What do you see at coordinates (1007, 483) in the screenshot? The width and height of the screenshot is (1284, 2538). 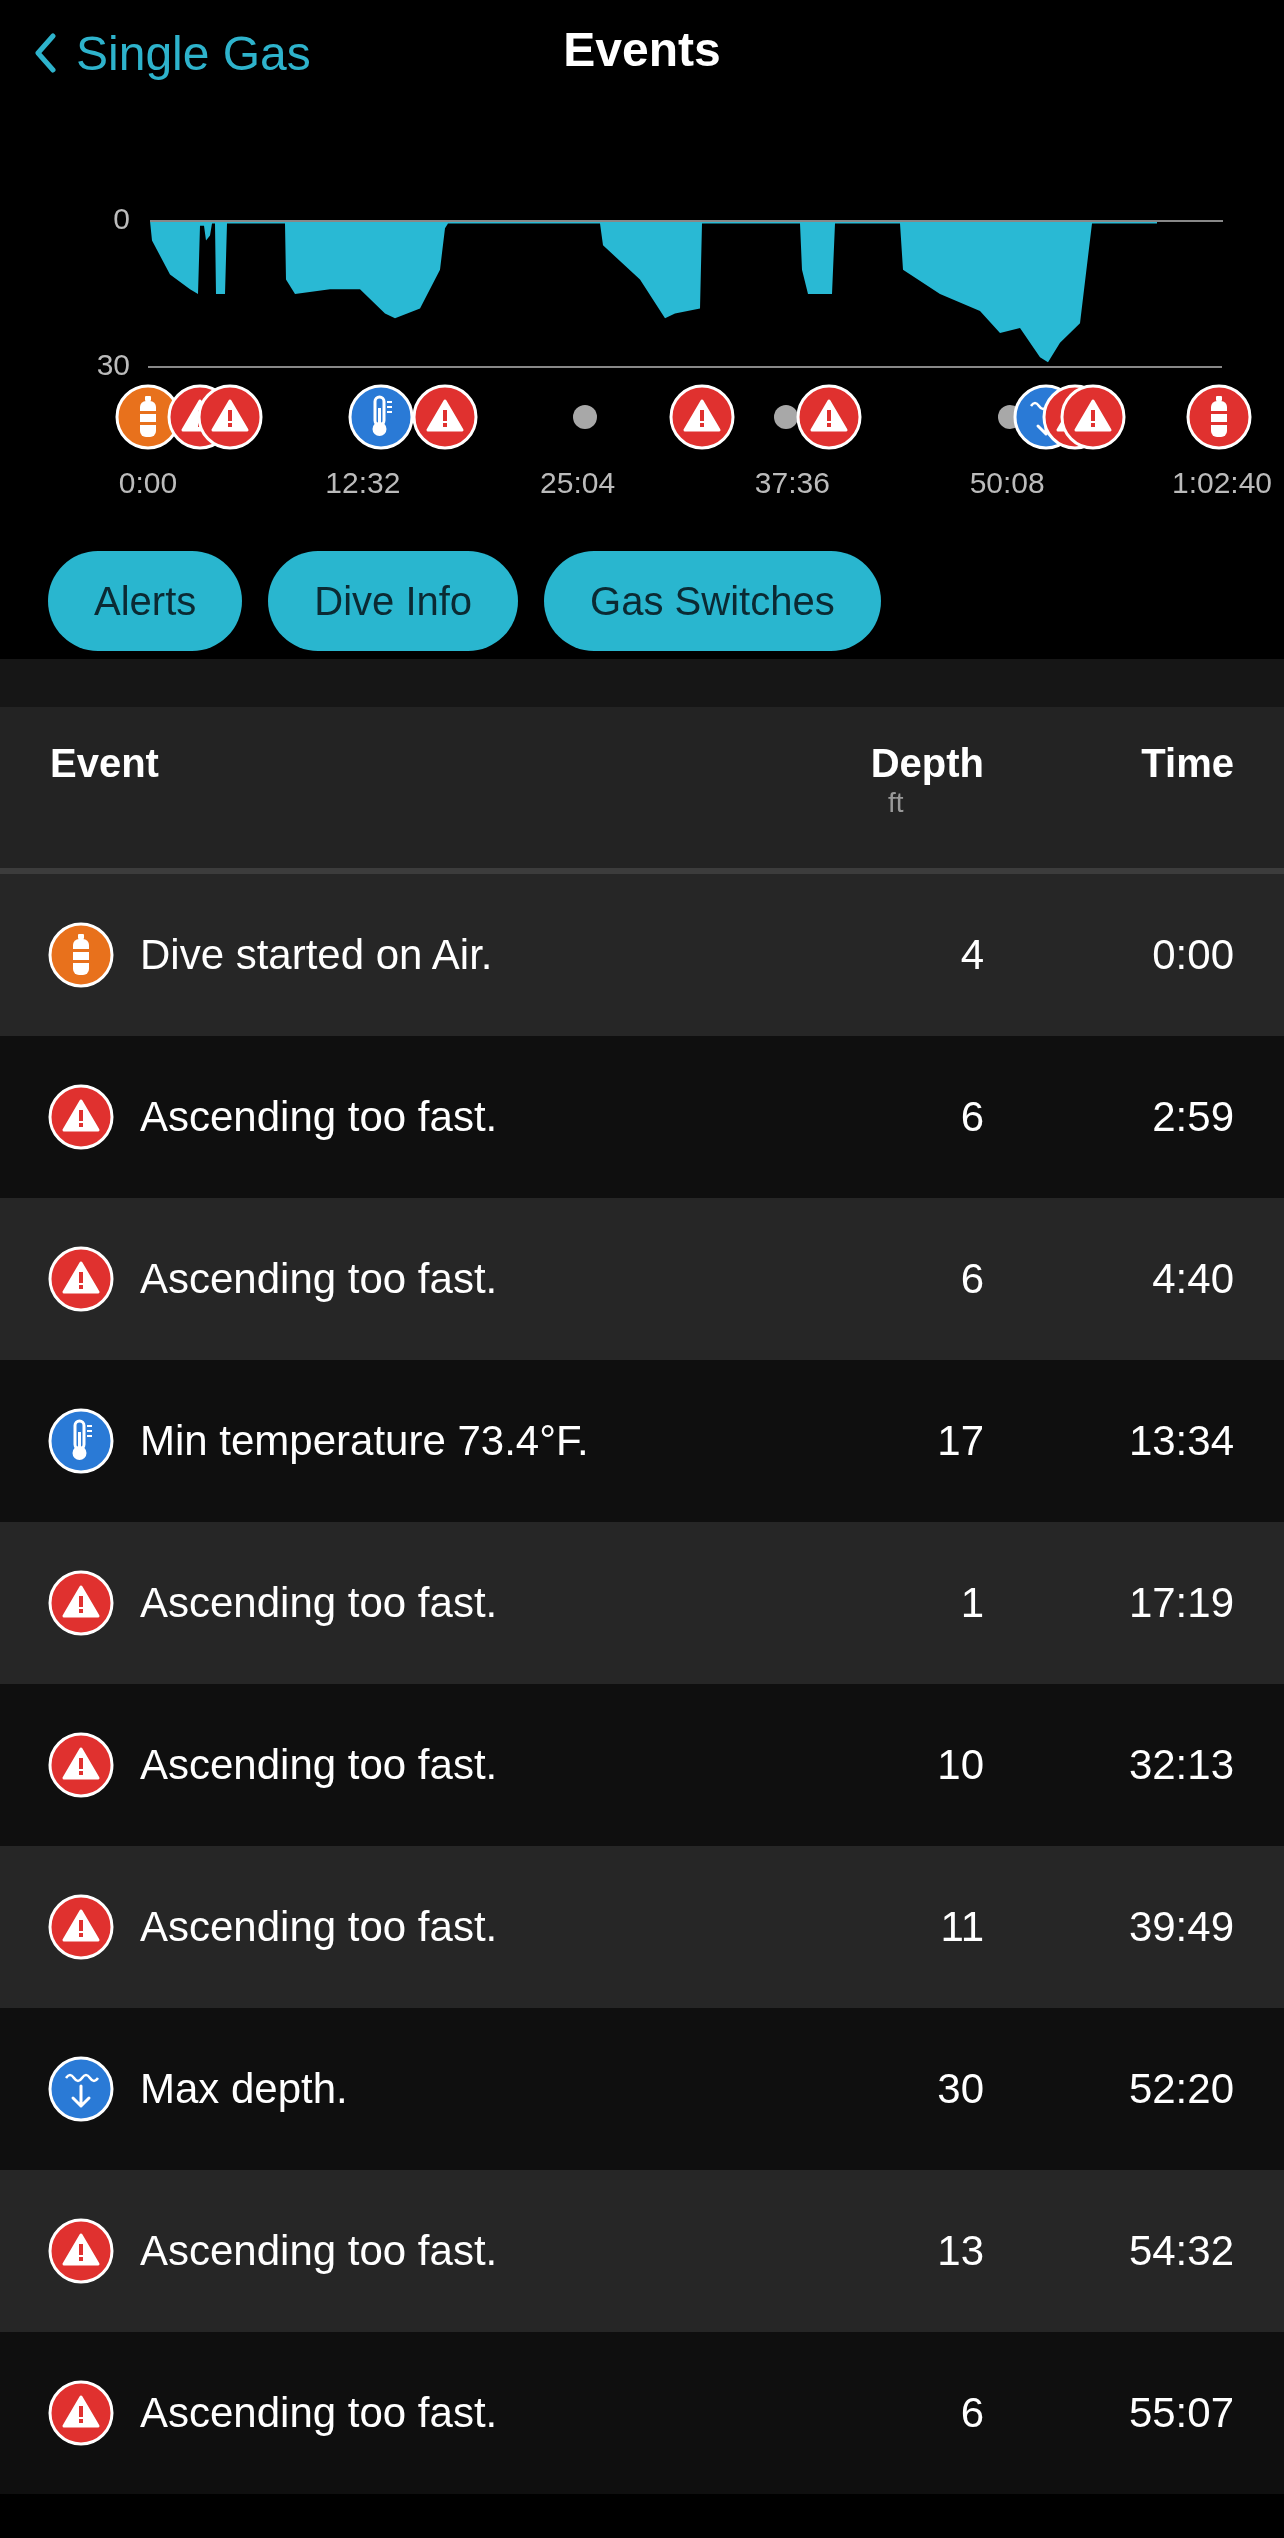 I see `axis-label: 50:08` at bounding box center [1007, 483].